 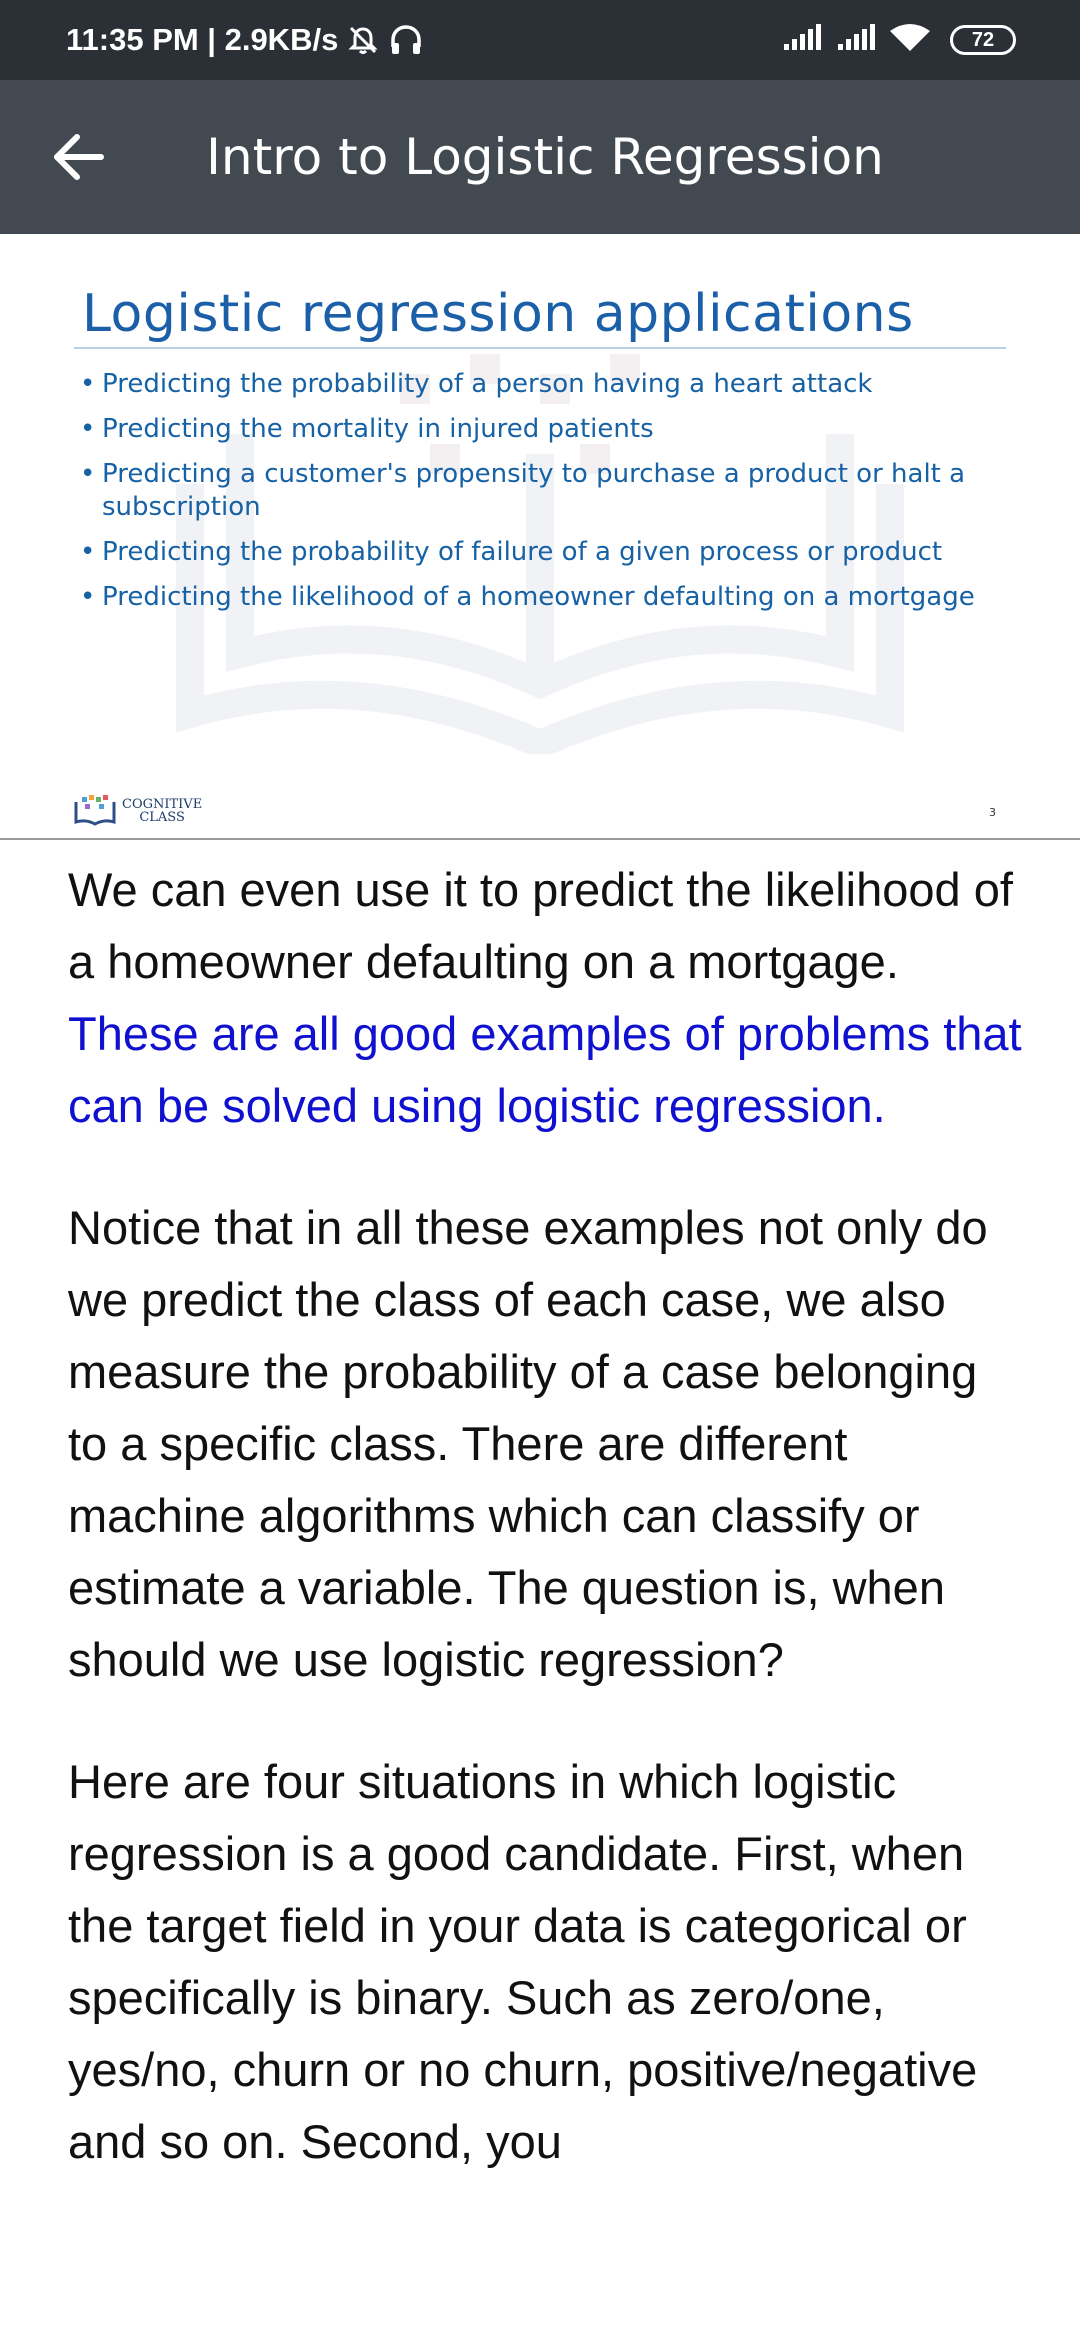 What do you see at coordinates (363, 40) in the screenshot?
I see `alarm-off-icon` at bounding box center [363, 40].